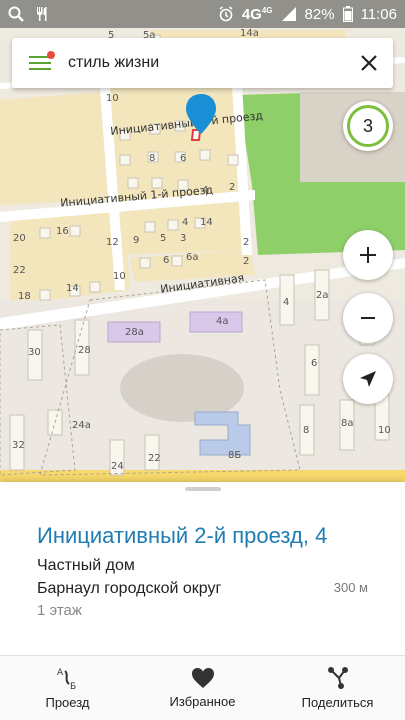  I want to click on house-number: 16, so click(62, 231).